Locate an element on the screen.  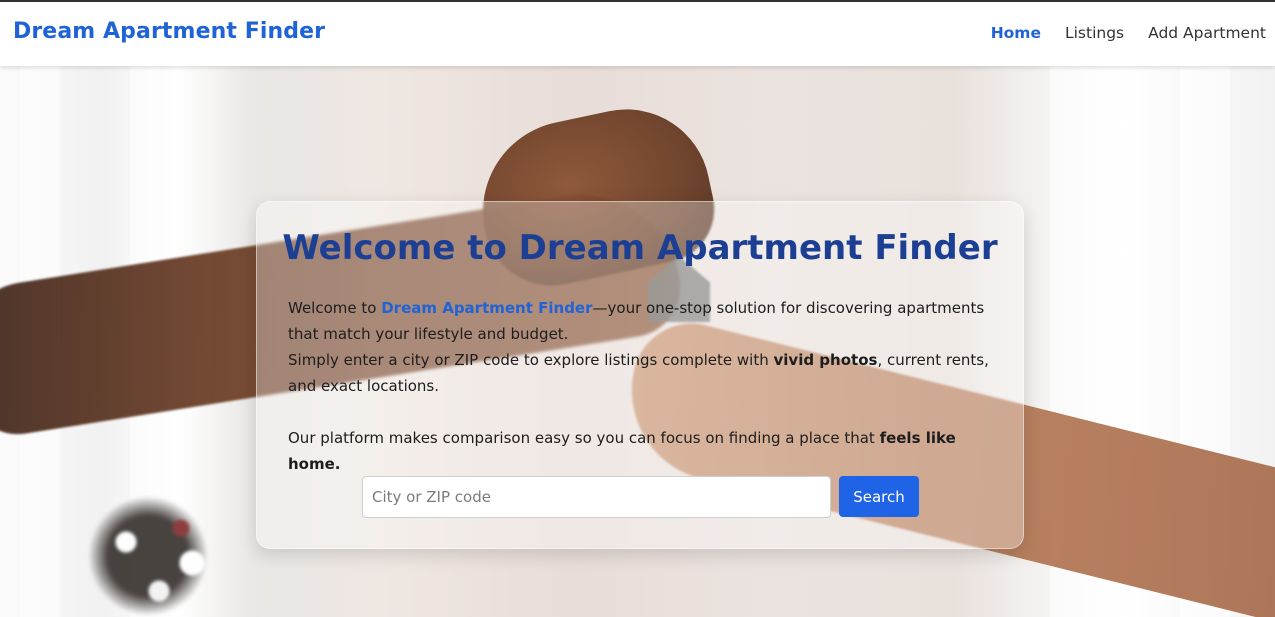
page-title: Welcome to Dream Apartment Finder is located at coordinates (640, 248).